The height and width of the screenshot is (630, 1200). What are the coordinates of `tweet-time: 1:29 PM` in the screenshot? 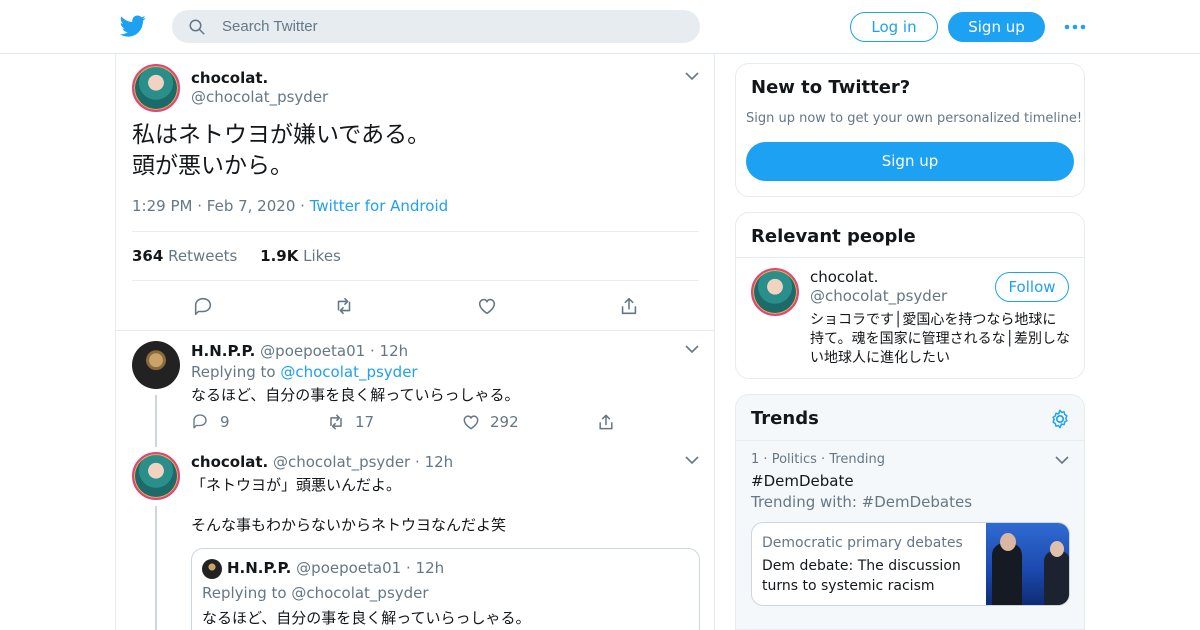 It's located at (162, 206).